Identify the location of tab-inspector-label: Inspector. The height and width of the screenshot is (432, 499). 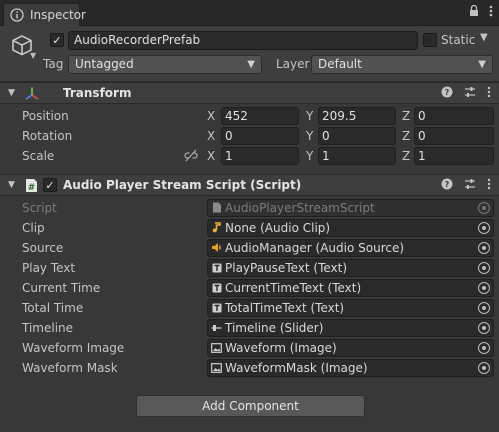
(58, 15).